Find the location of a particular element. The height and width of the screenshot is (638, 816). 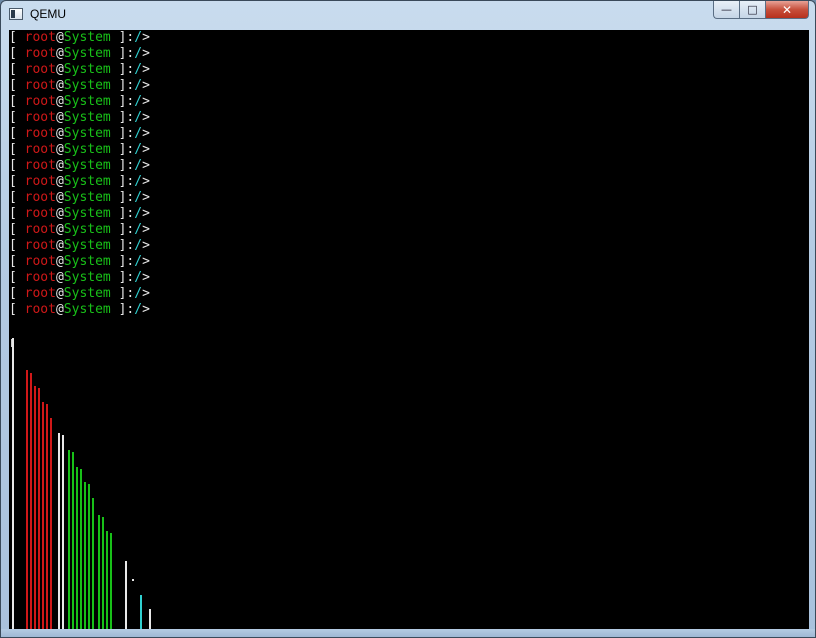

window-title: QEMU is located at coordinates (48, 14).